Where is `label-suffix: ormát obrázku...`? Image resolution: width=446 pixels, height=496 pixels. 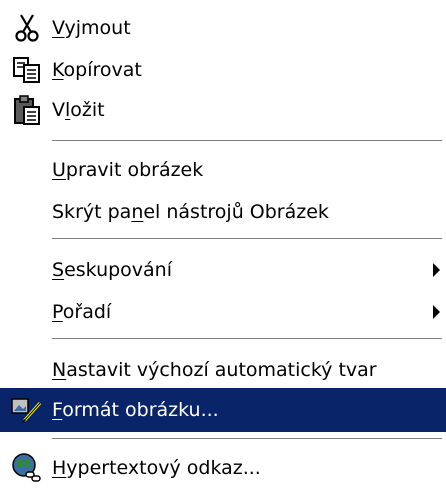
label-suffix: ormát obrázku... is located at coordinates (140, 410).